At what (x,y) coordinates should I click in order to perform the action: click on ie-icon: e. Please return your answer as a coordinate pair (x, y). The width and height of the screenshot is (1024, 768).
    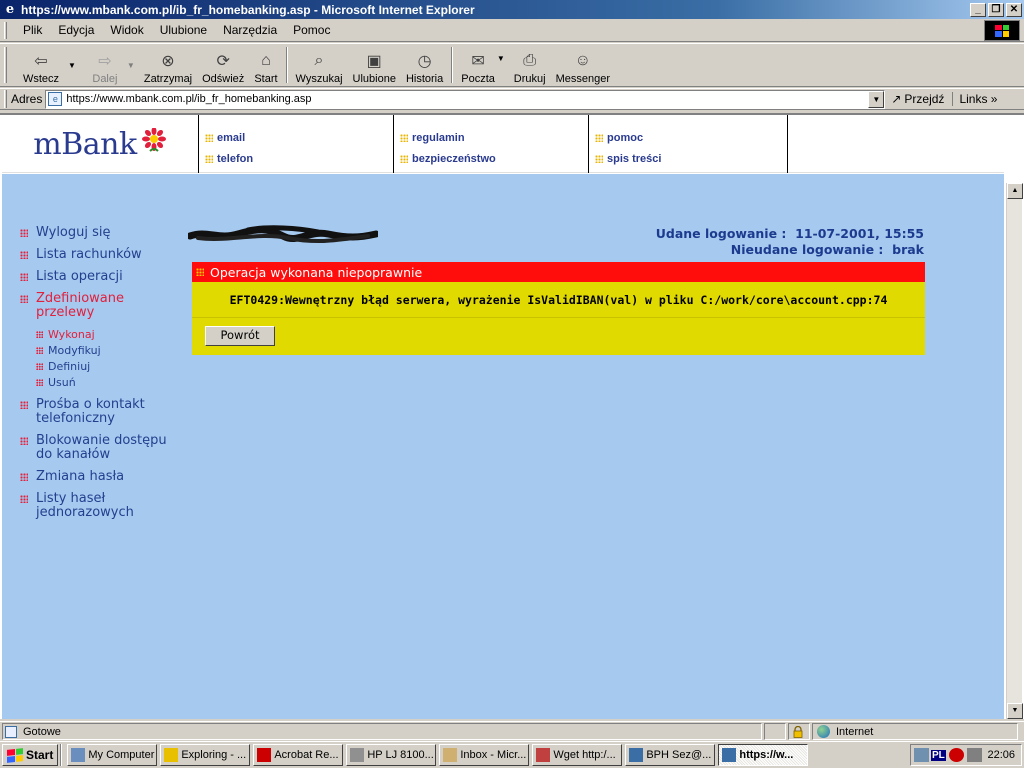
    Looking at the image, I should click on (10, 9).